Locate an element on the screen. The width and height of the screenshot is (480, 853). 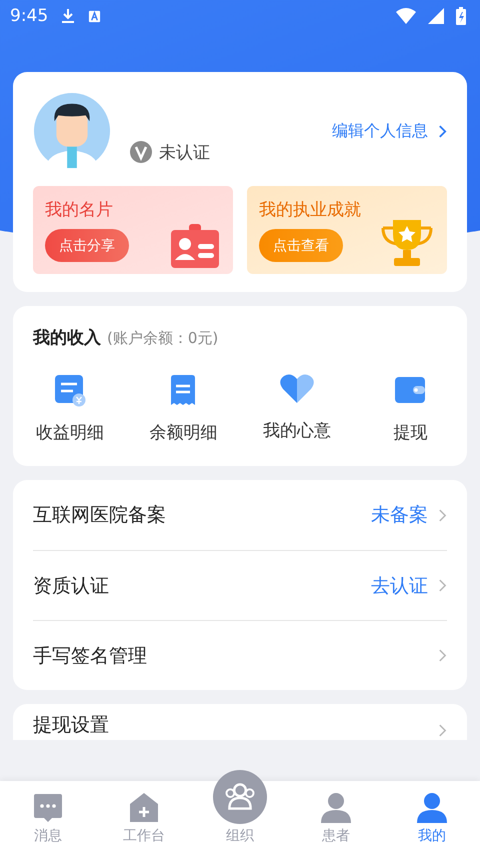
nav-tab: 组织 is located at coordinates (240, 804).